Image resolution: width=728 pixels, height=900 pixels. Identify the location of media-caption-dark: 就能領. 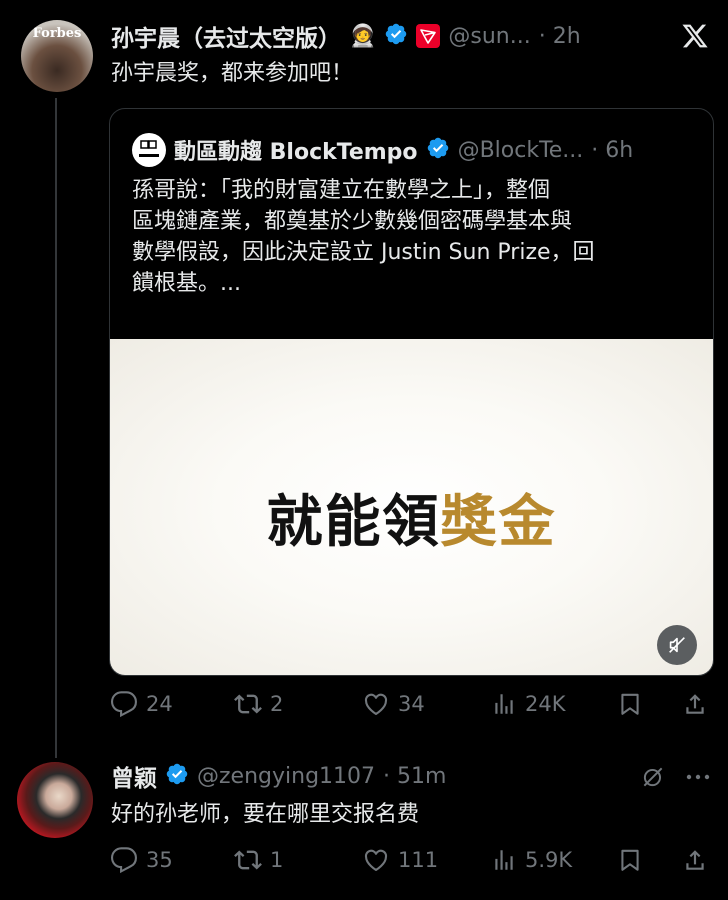
(353, 522).